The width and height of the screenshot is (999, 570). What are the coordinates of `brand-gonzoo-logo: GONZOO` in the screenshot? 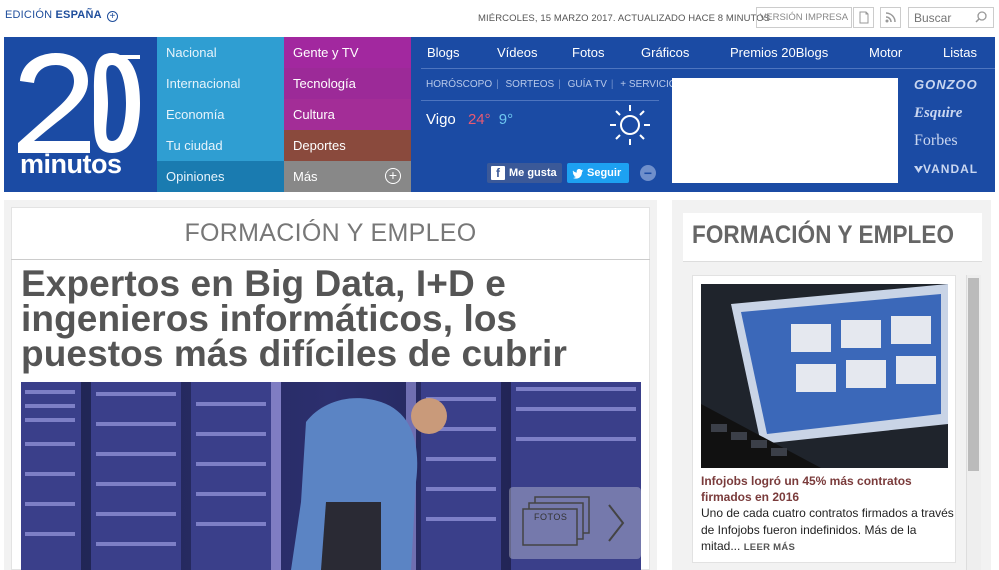 It's located at (954, 88).